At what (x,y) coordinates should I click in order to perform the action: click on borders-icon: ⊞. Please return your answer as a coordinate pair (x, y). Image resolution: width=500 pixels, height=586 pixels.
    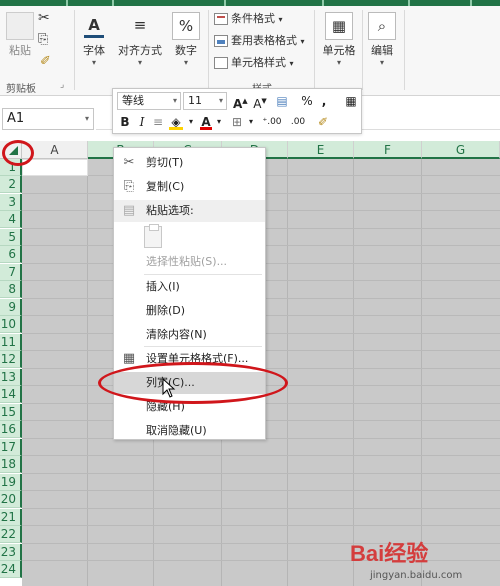
    Looking at the image, I should click on (237, 122).